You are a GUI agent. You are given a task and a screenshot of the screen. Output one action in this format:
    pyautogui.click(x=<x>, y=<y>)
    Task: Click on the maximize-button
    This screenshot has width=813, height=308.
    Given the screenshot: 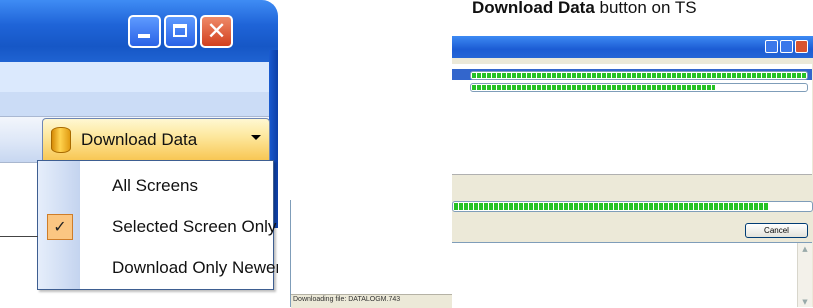 What is the action you would take?
    pyautogui.click(x=180, y=31)
    